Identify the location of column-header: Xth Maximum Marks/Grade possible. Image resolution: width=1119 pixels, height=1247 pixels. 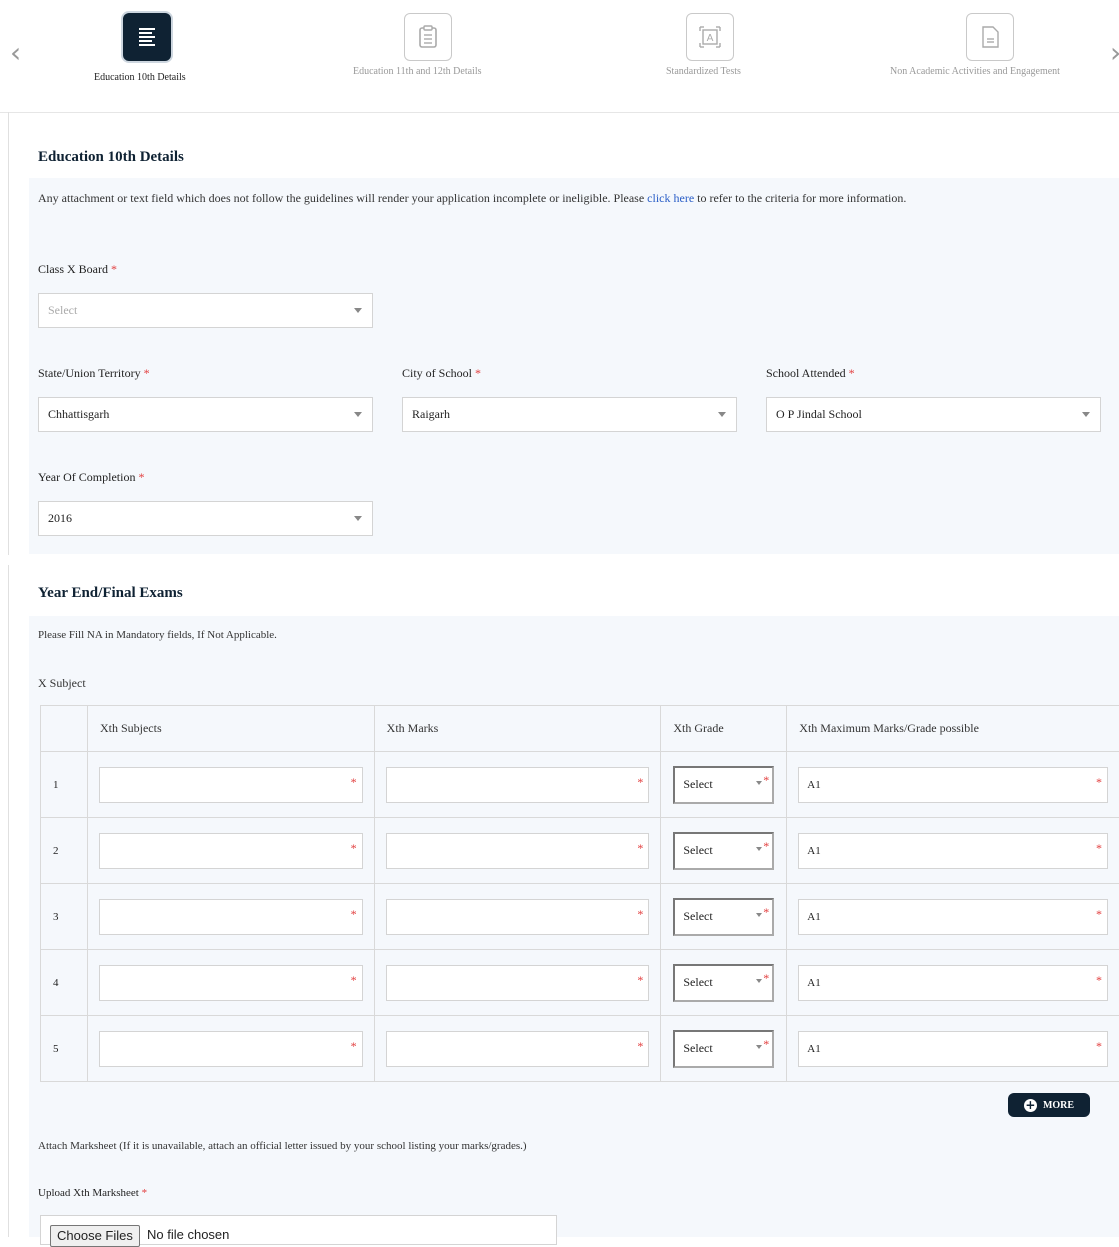
(953, 729).